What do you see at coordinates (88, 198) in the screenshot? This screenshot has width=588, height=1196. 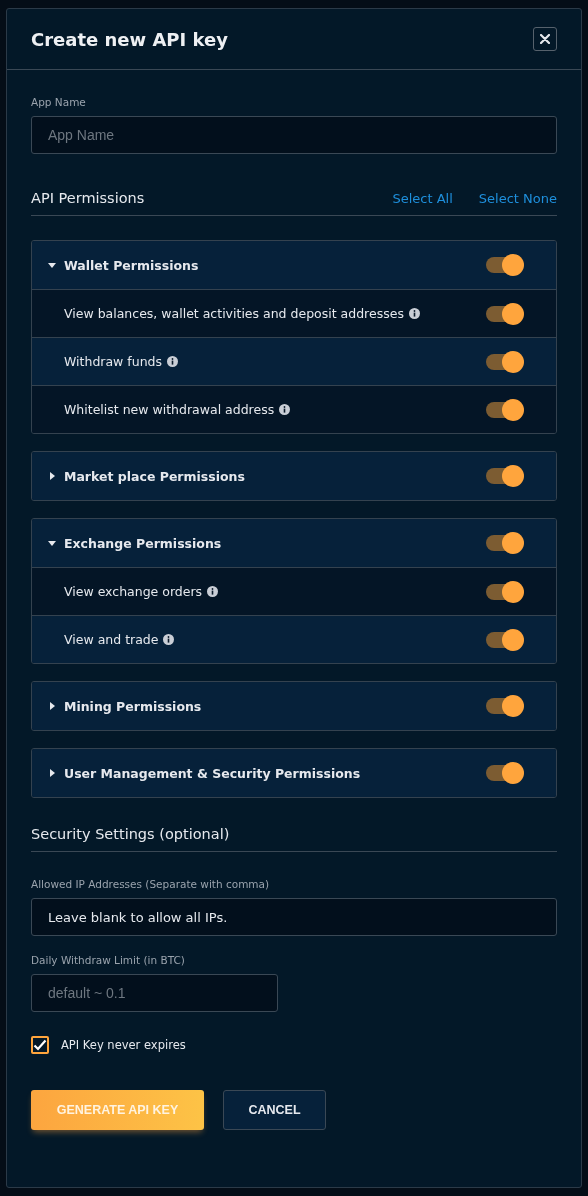 I see `section-title: API Permissions` at bounding box center [88, 198].